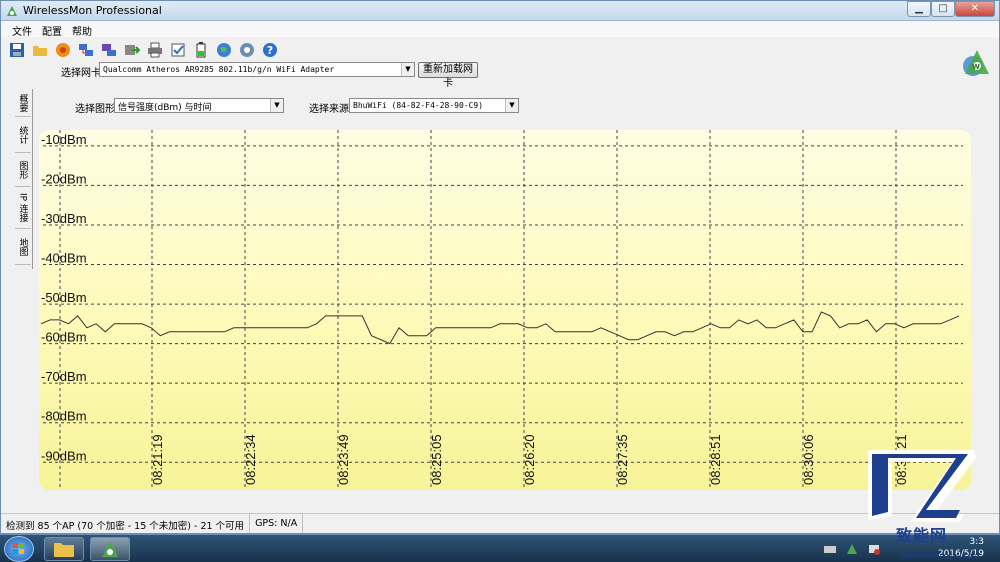 The width and height of the screenshot is (1000, 562). What do you see at coordinates (52, 29) in the screenshot?
I see `menu-config: 配置` at bounding box center [52, 29].